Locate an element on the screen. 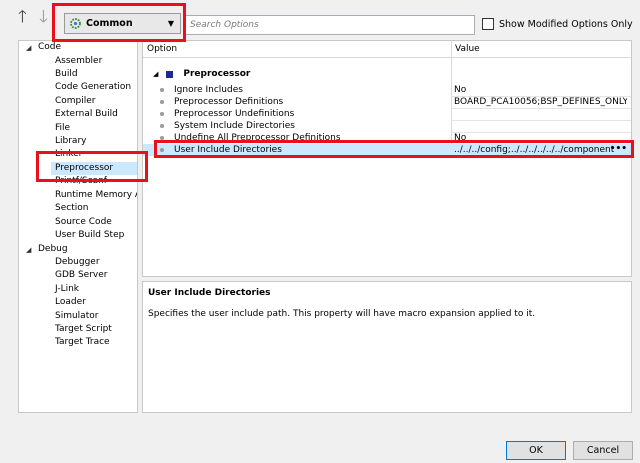  property-value: No is located at coordinates (540, 90).